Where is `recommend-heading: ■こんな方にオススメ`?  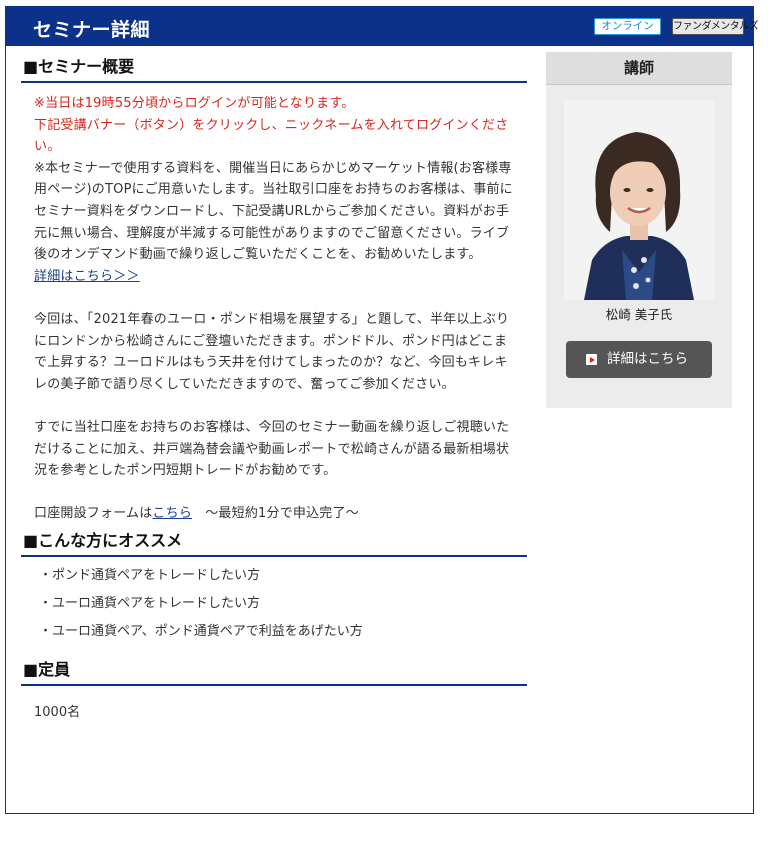
recommend-heading: ■こんな方にオススメ is located at coordinates (274, 542).